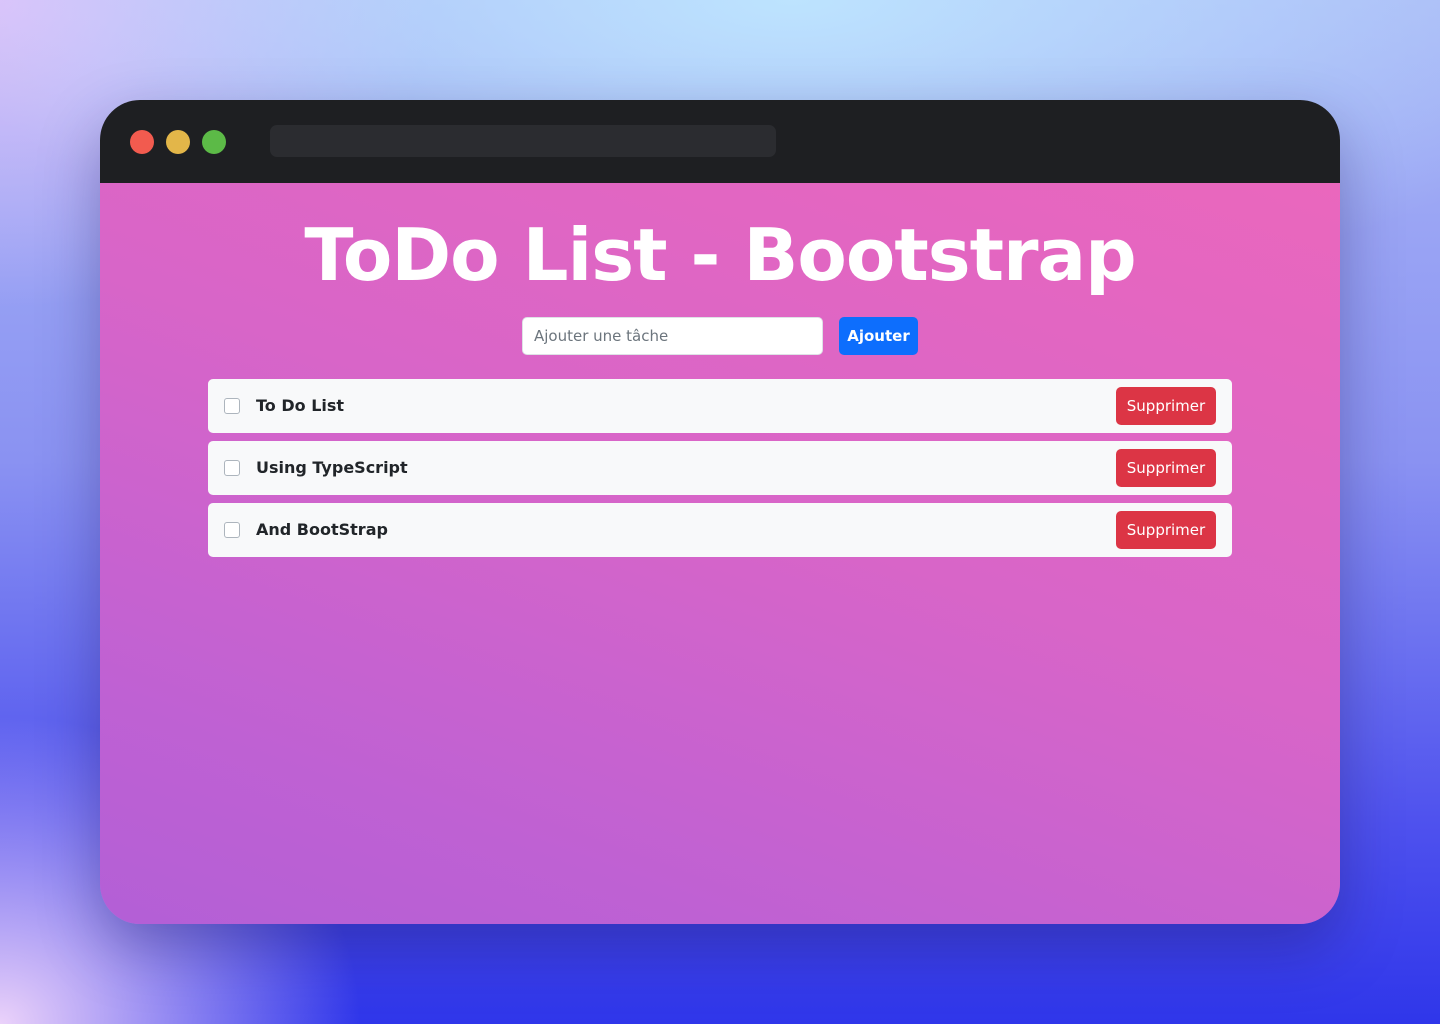 This screenshot has width=1440, height=1024. What do you see at coordinates (720, 530) in the screenshot?
I see `task-item: And BootStrap Supprimer` at bounding box center [720, 530].